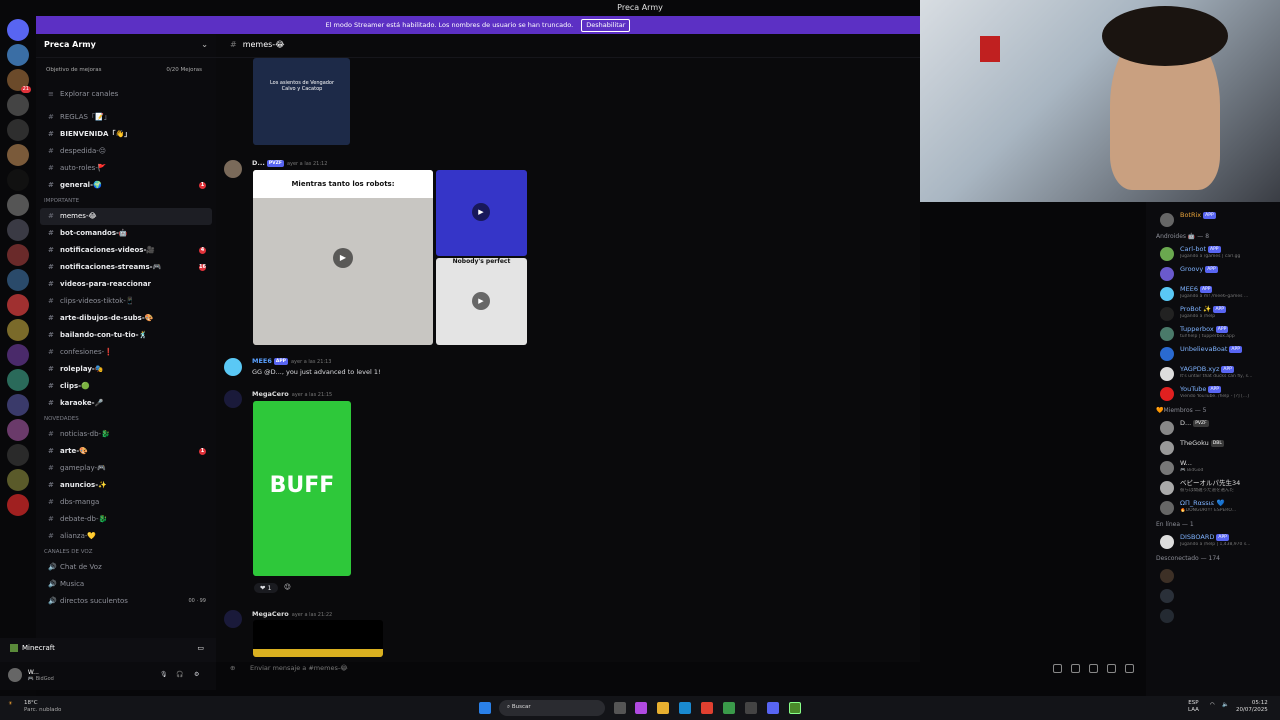 Image resolution: width=1280 pixels, height=720 pixels. What do you see at coordinates (663, 708) in the screenshot?
I see `file-explorer-icon` at bounding box center [663, 708].